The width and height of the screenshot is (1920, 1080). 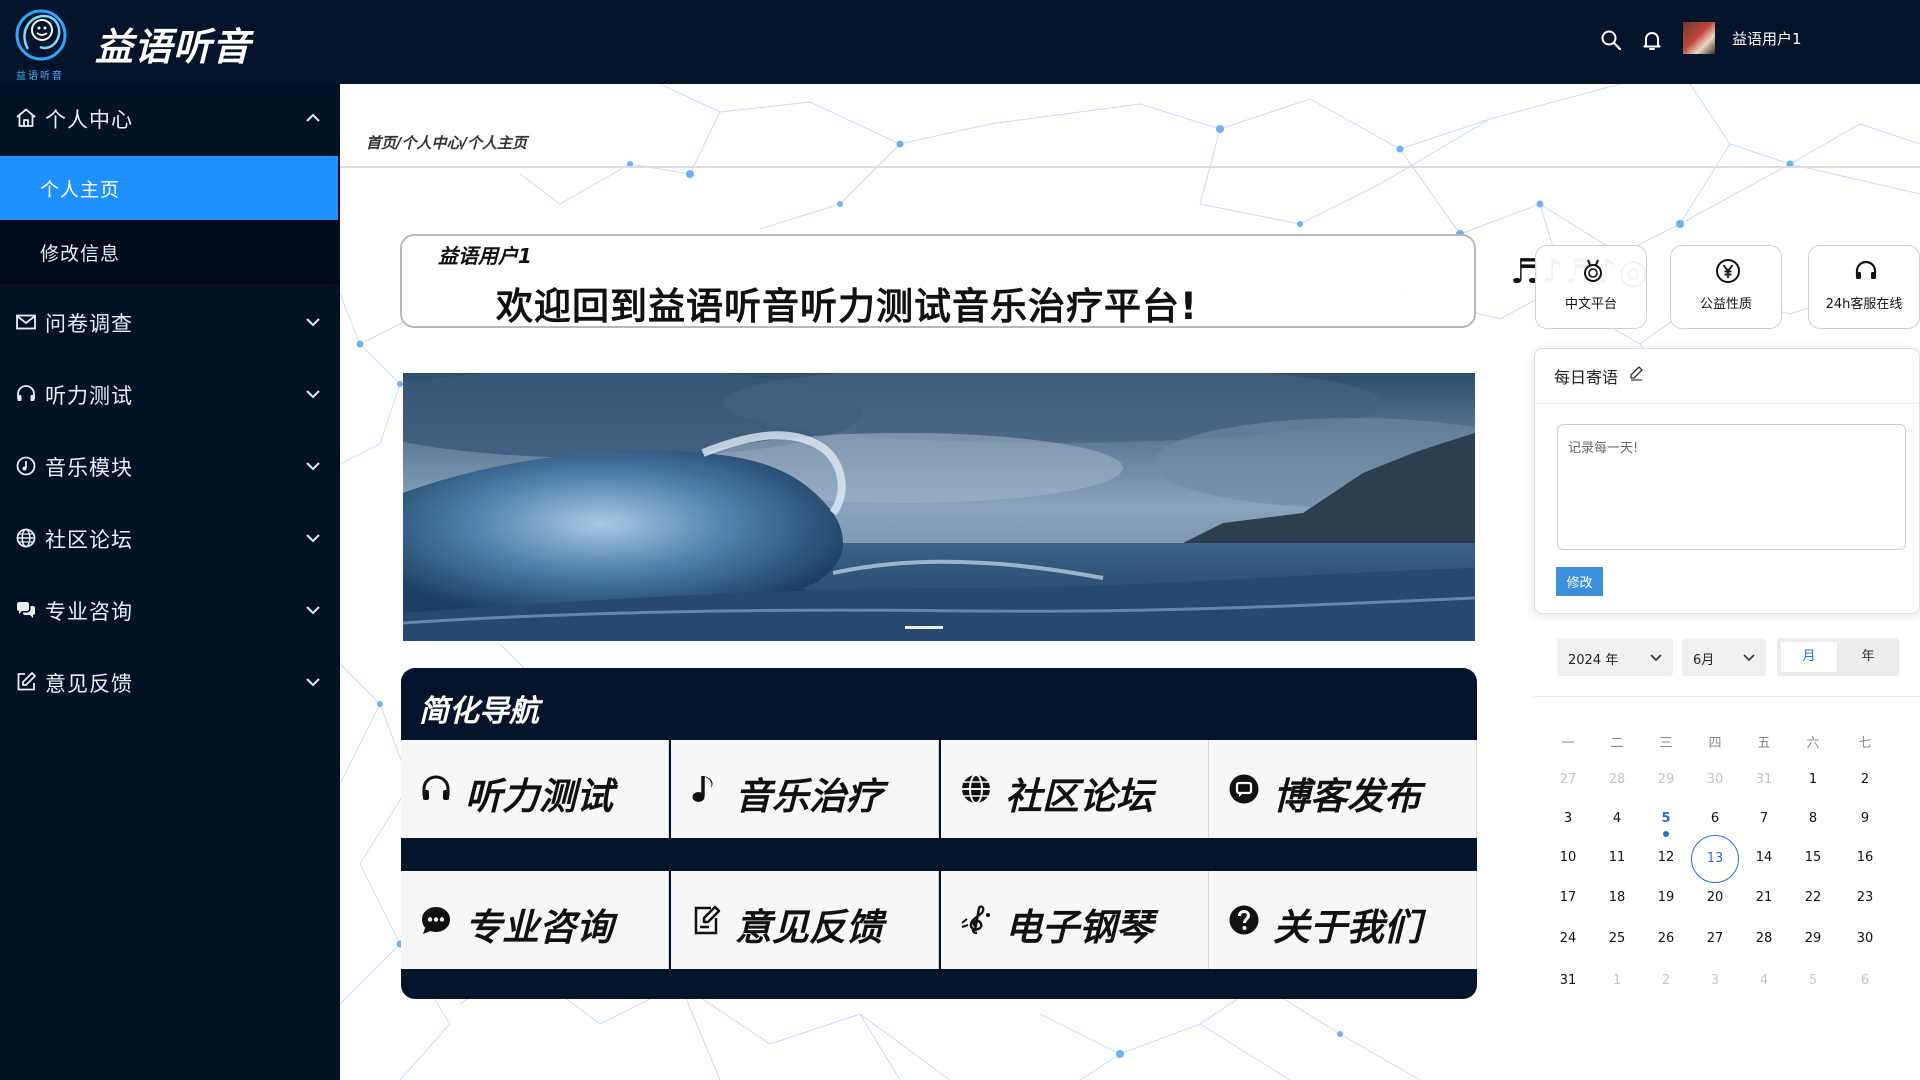 What do you see at coordinates (1715, 897) in the screenshot?
I see `calendar-day: 20` at bounding box center [1715, 897].